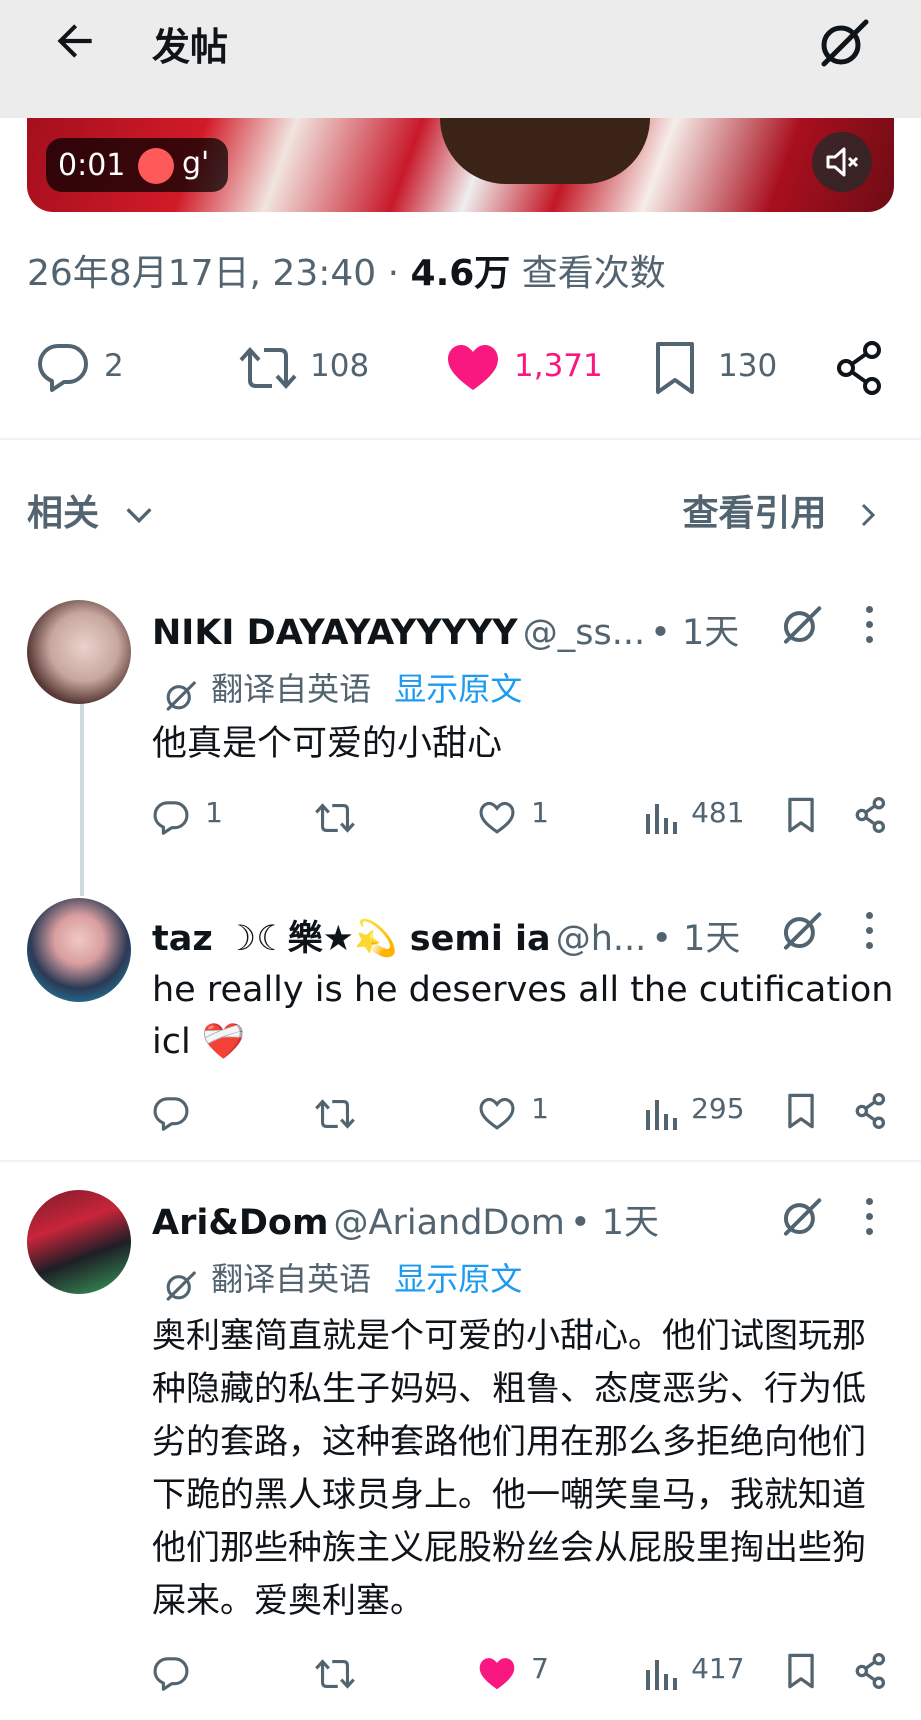 The image size is (921, 1720). I want to click on reply-text: 他真是个可爱的小甜心, so click(327, 744).